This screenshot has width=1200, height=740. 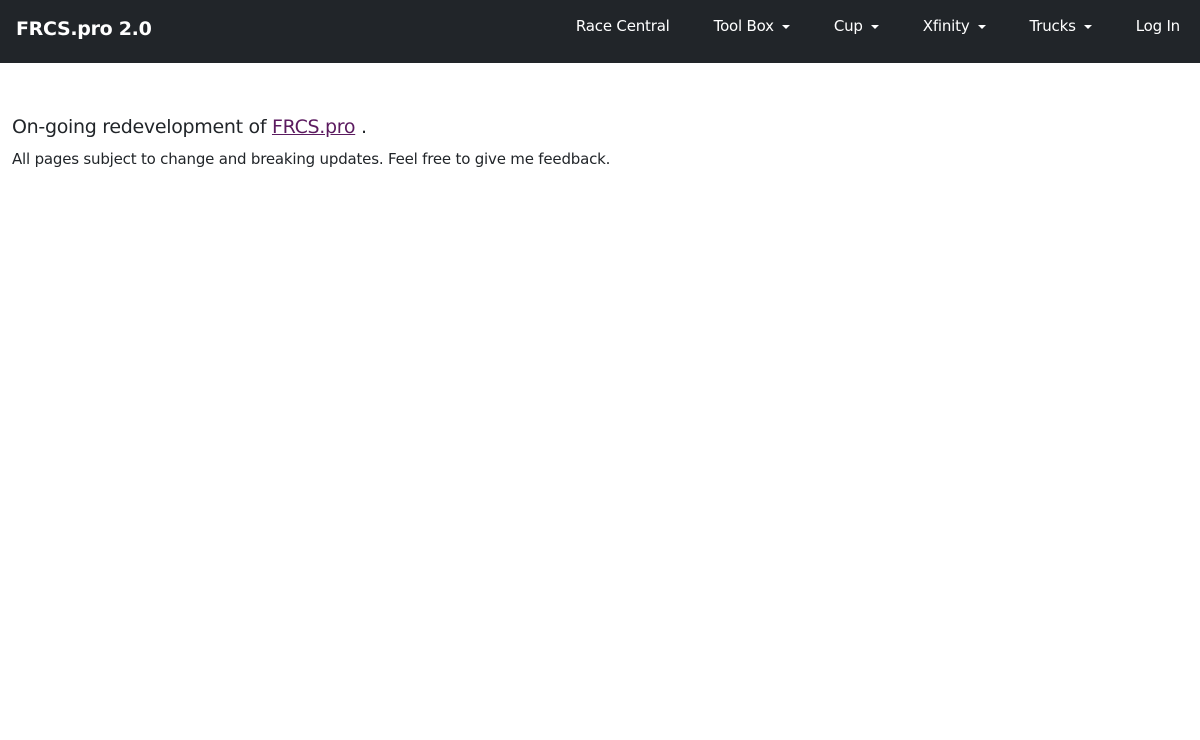 I want to click on nav-item-log-in: Log In, so click(x=1157, y=28).